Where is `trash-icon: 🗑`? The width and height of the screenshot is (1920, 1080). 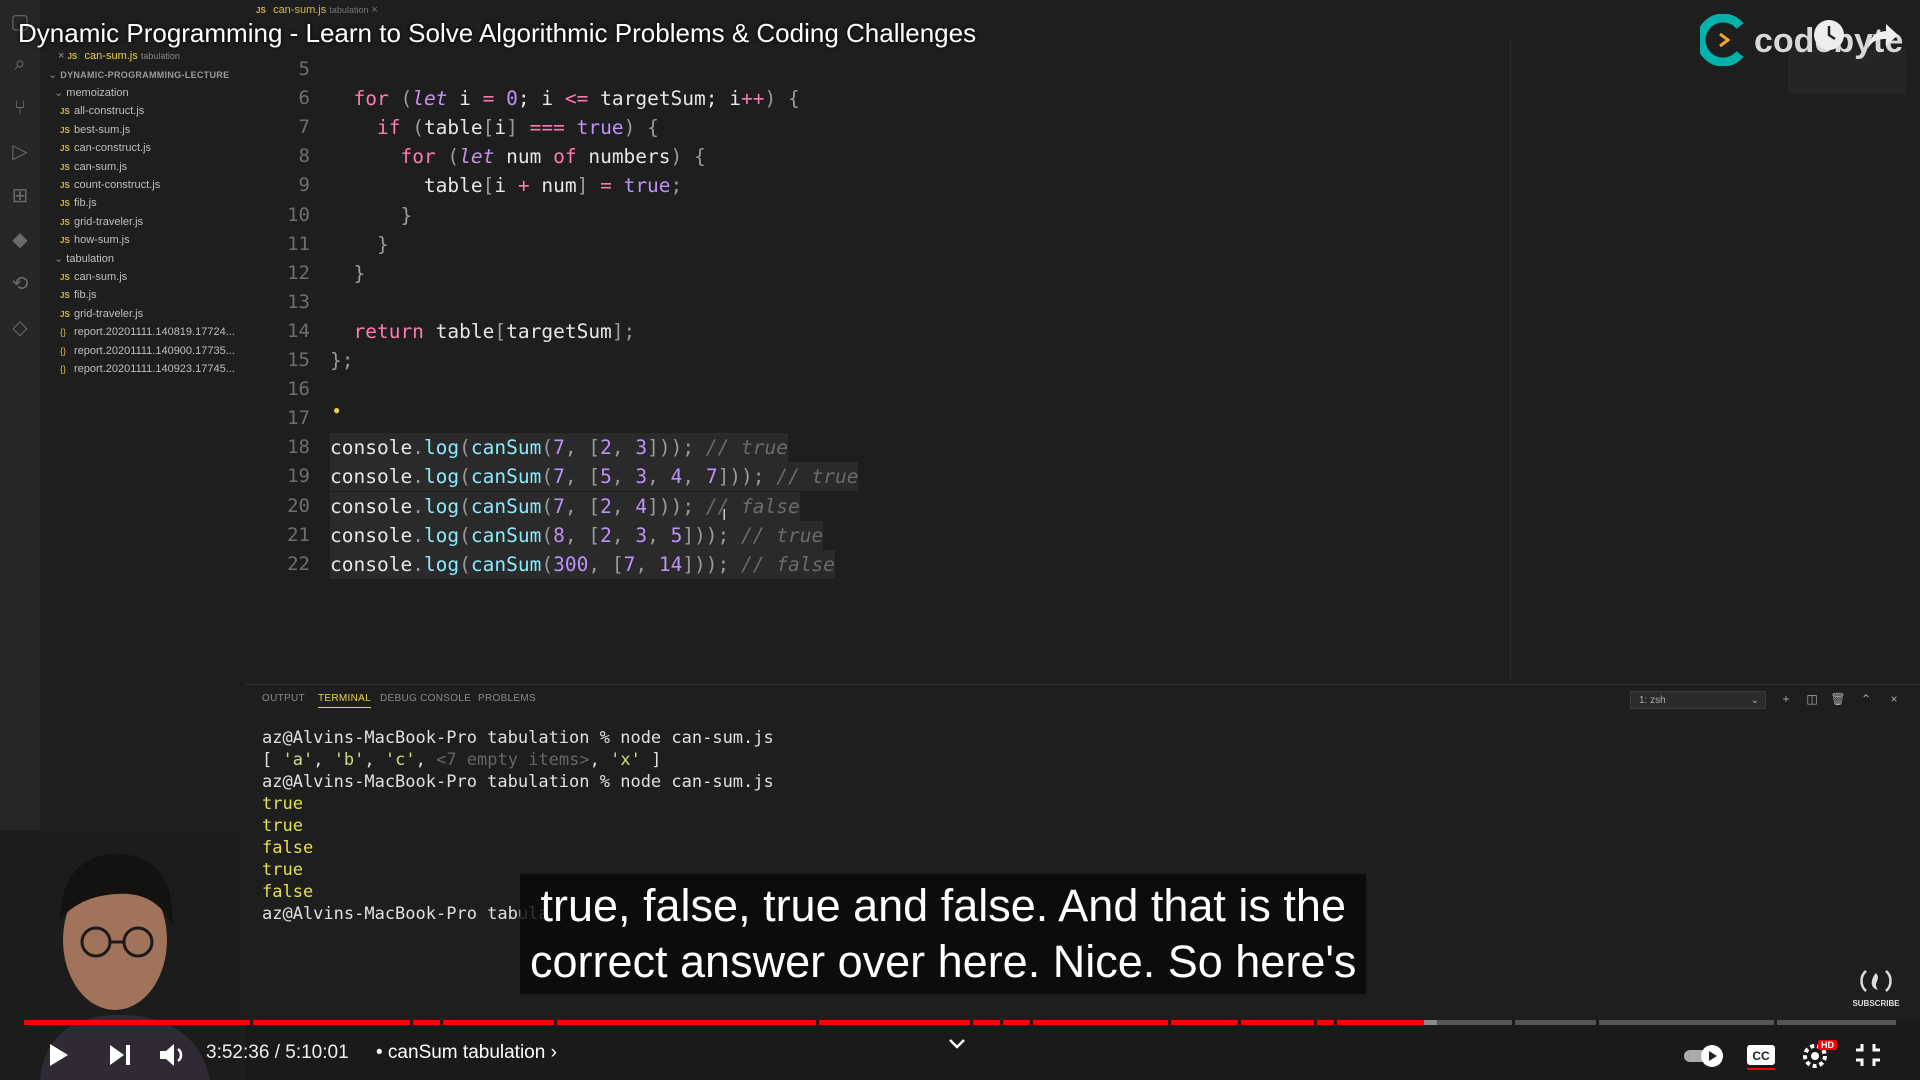
trash-icon: 🗑 is located at coordinates (1838, 699).